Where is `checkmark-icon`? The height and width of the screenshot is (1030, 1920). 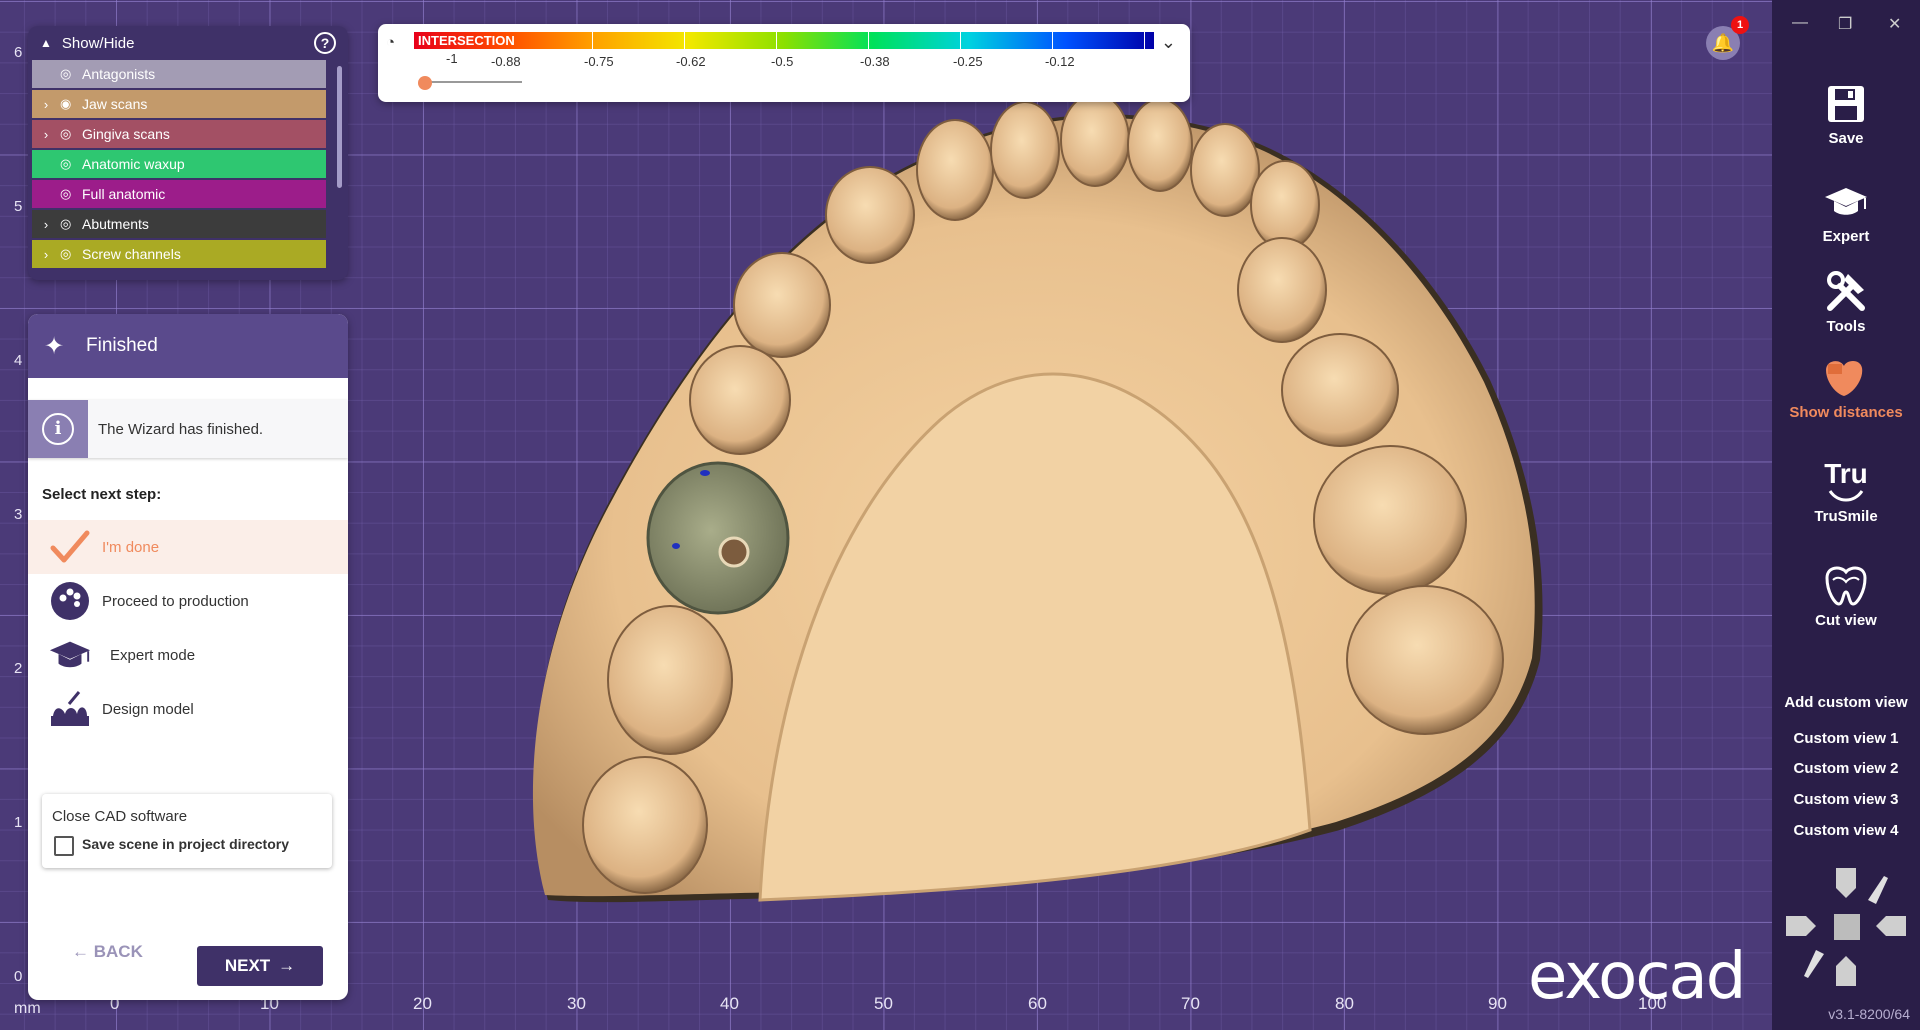 checkmark-icon is located at coordinates (70, 547).